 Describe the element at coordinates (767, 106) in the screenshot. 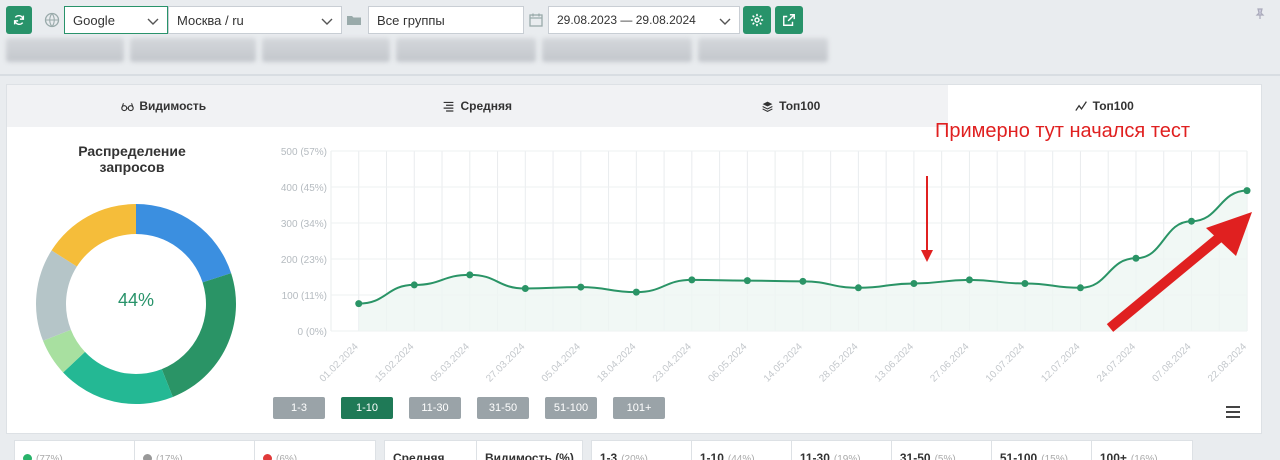

I see `layers-icon` at that location.